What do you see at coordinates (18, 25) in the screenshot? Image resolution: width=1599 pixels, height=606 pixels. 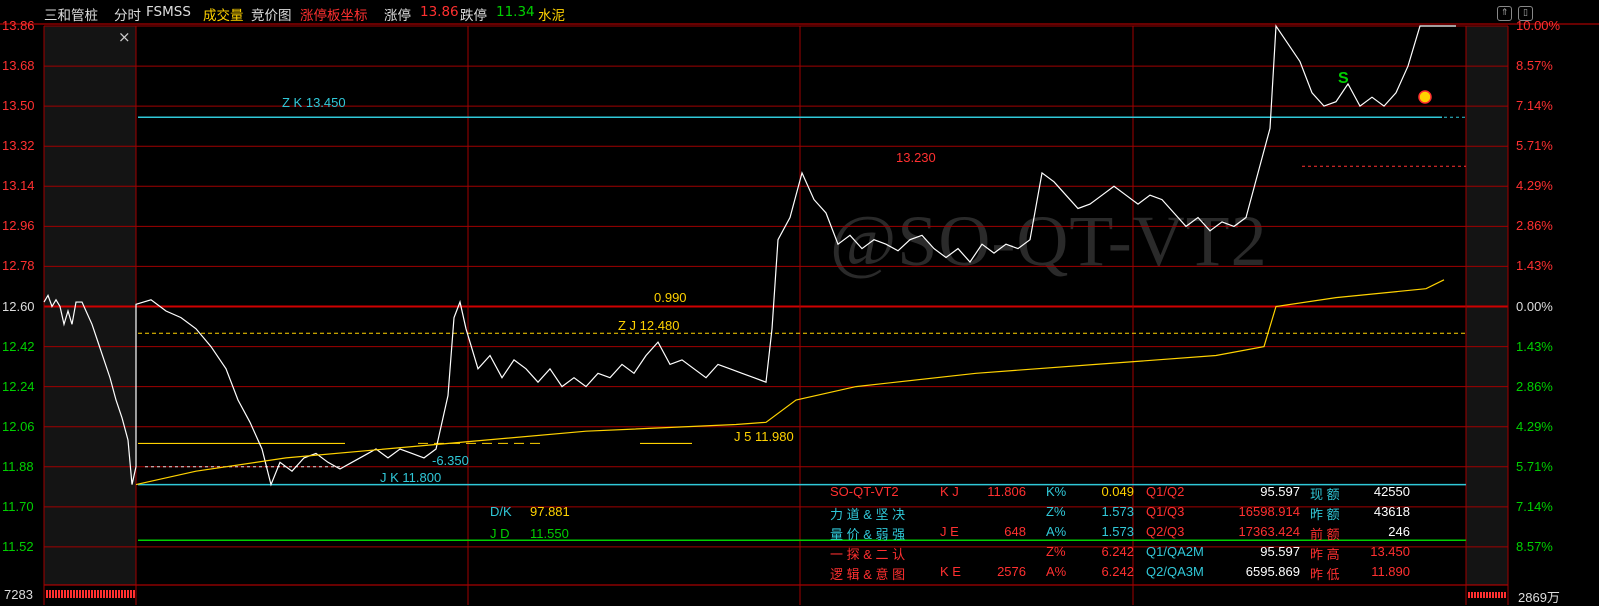 I see `price-tick-label: 13.86` at bounding box center [18, 25].